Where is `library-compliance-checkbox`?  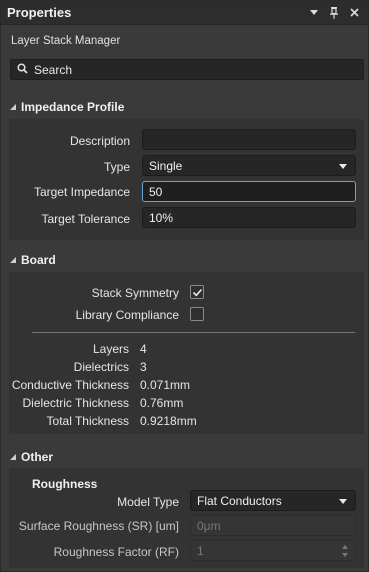 library-compliance-checkbox is located at coordinates (197, 314).